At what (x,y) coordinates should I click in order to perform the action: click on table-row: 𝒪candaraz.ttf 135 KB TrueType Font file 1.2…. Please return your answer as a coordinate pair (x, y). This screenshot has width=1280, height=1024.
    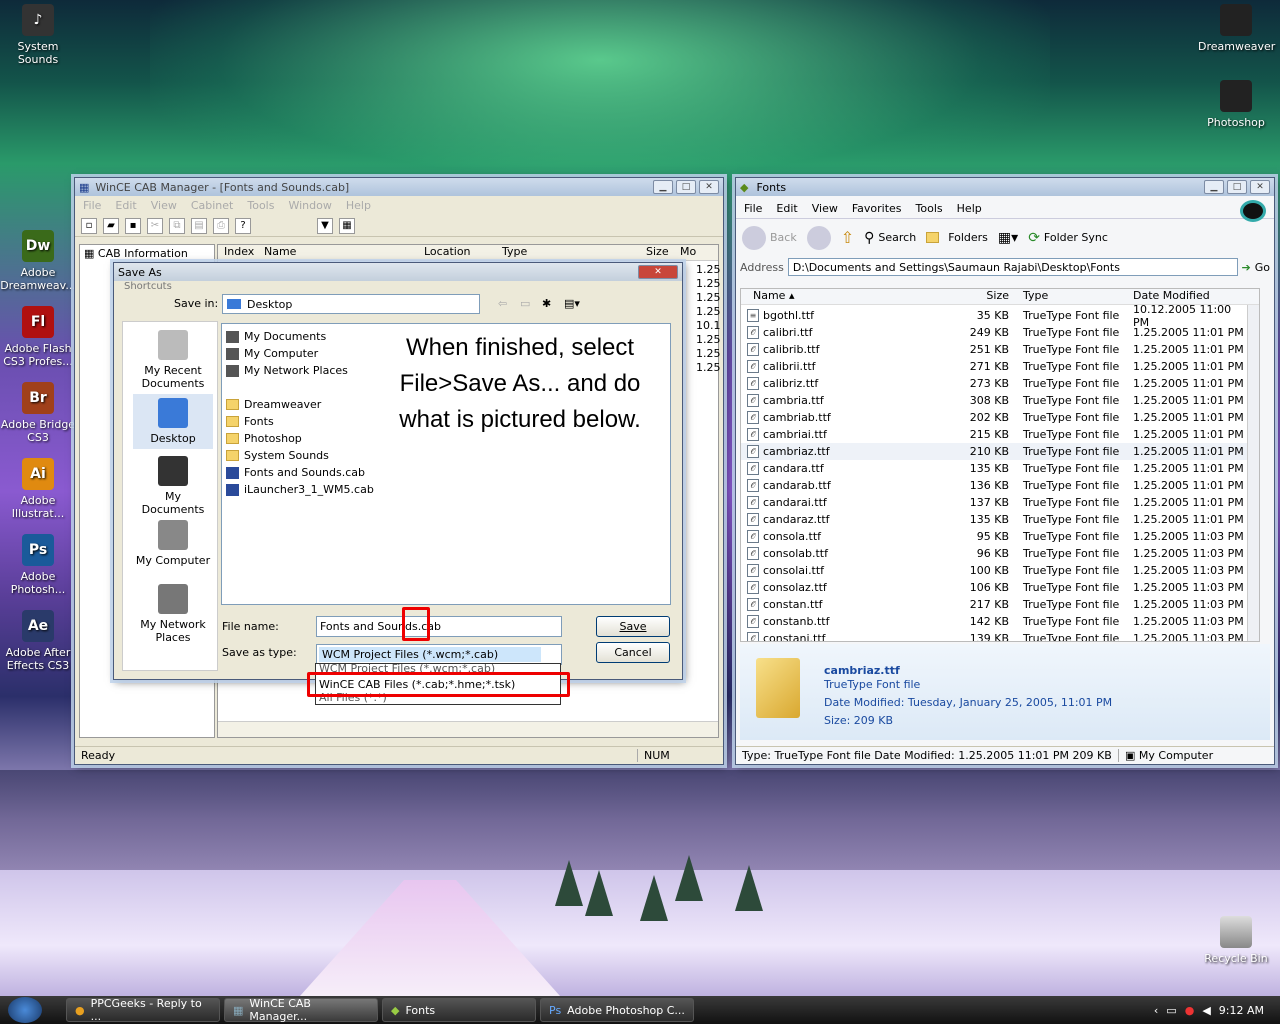
    Looking at the image, I should click on (995, 519).